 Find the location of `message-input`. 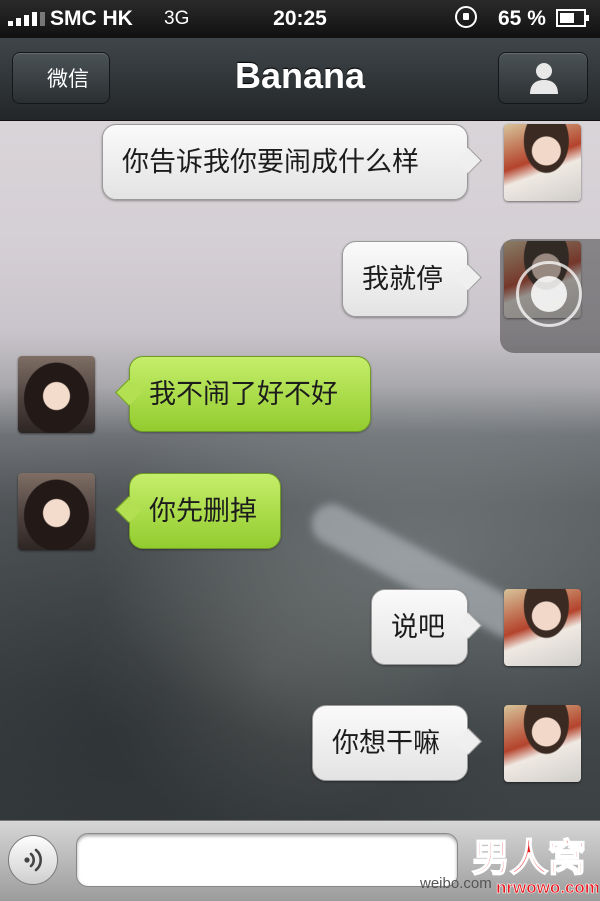

message-input is located at coordinates (267, 860).